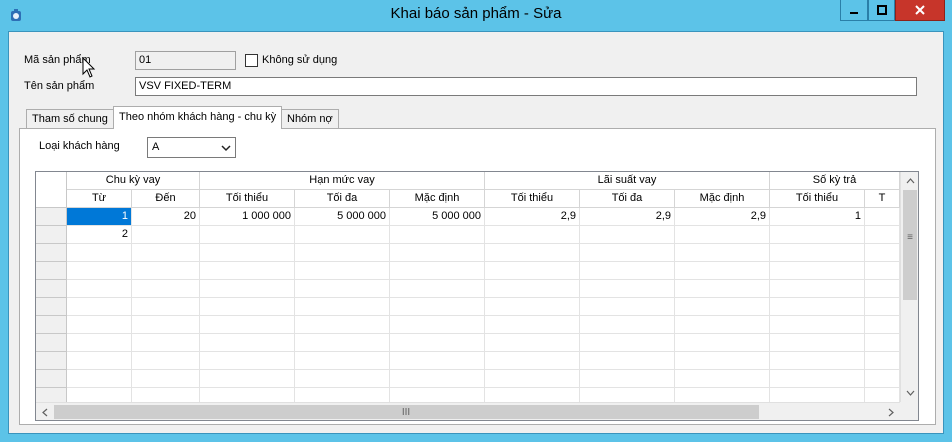 The image size is (952, 442). Describe the element at coordinates (99, 199) in the screenshot. I see `column-header-from: Từ` at that location.